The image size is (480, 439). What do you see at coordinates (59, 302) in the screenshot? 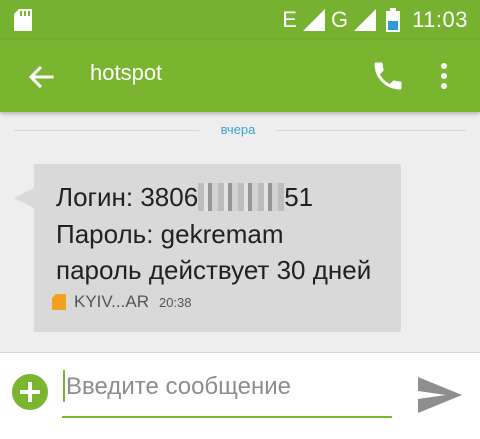
I see `sim-card-icon` at bounding box center [59, 302].